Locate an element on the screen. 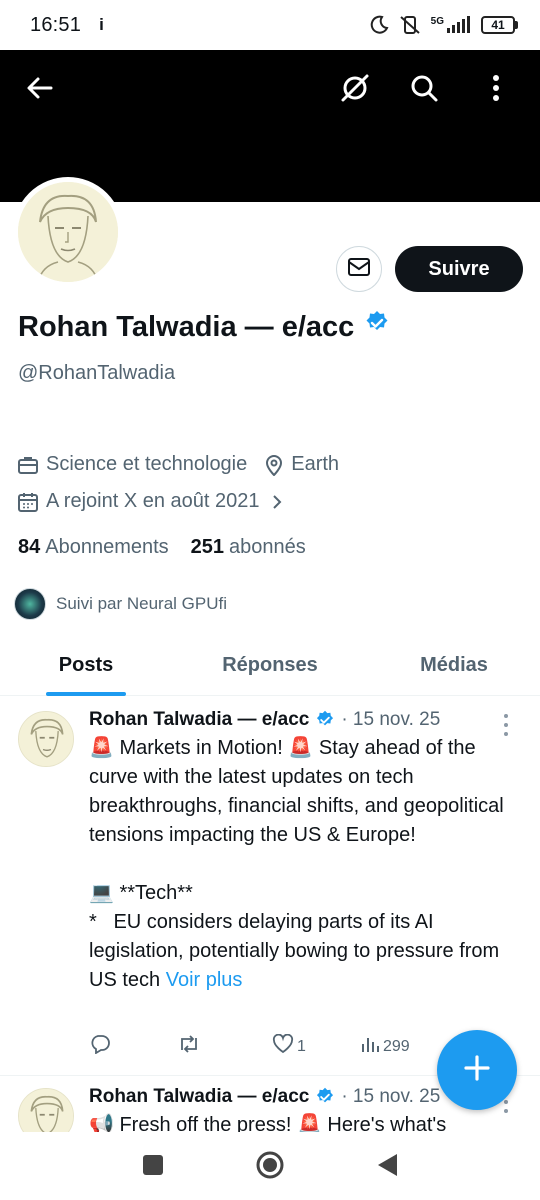 This screenshot has width=540, height=1200. like-button: 1 is located at coordinates (289, 1046).